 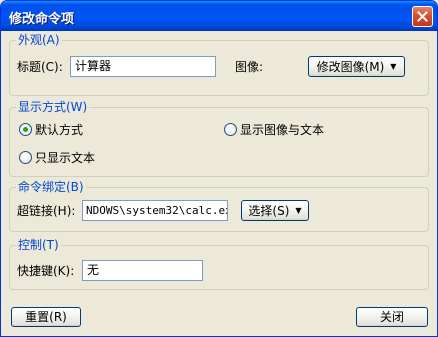 What do you see at coordinates (65, 158) in the screenshot?
I see `radio-text-only-label: 只显示文本` at bounding box center [65, 158].